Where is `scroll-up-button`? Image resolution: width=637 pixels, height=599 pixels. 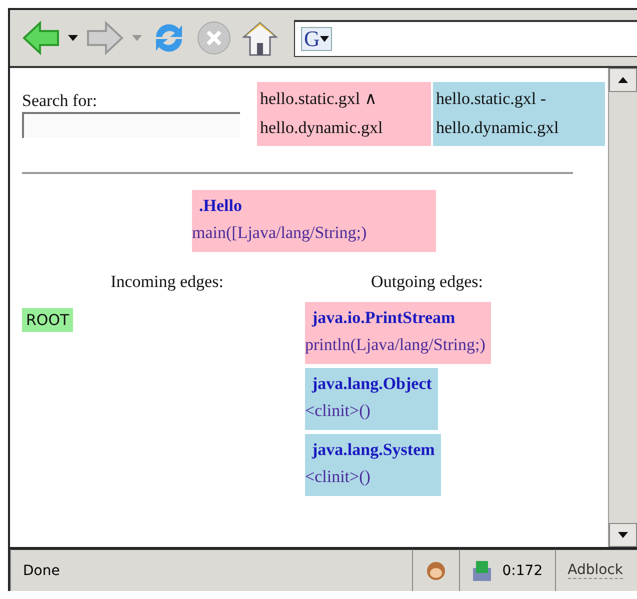 scroll-up-button is located at coordinates (623, 80).